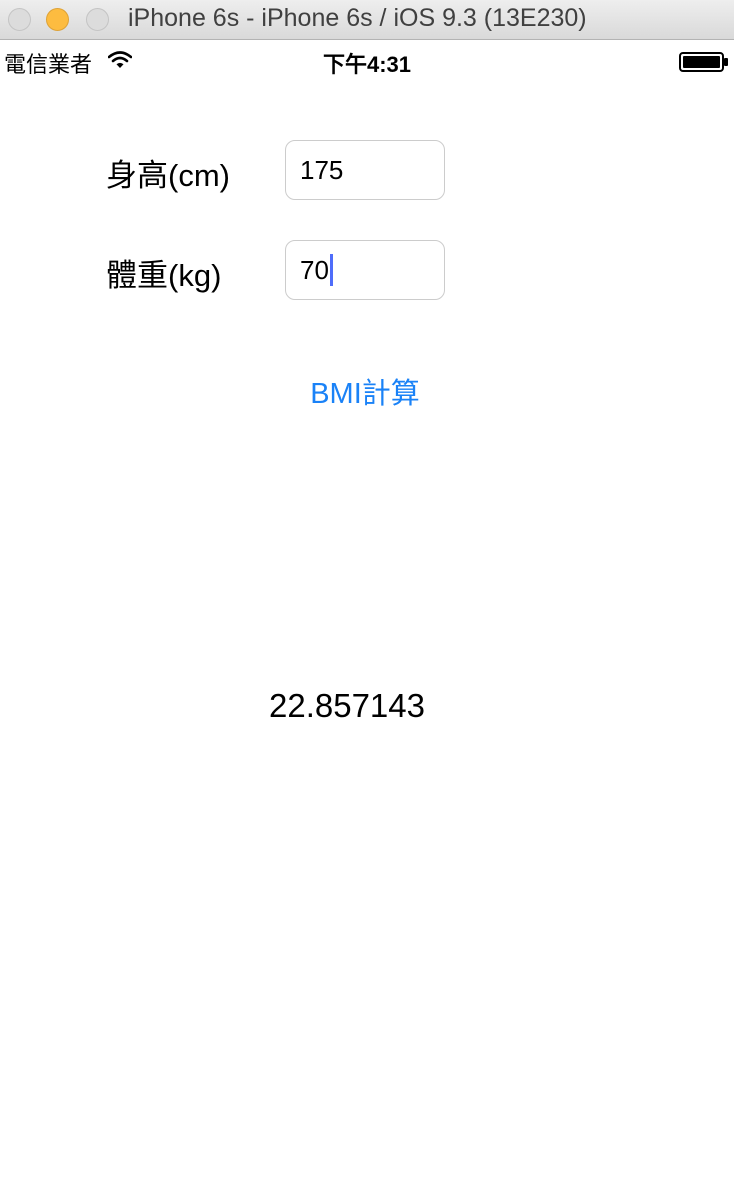  Describe the element at coordinates (322, 170) in the screenshot. I see `height-input-value: 175` at that location.